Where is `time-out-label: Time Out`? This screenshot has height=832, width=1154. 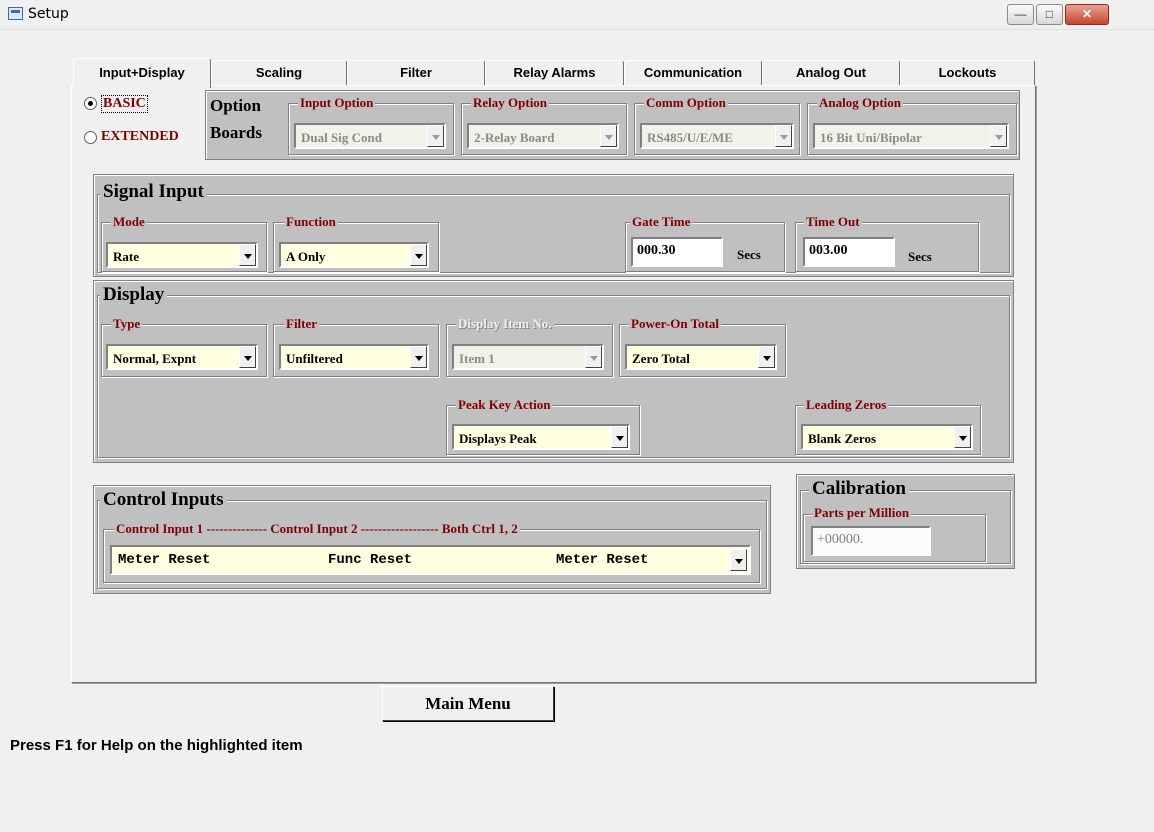
time-out-label: Time Out is located at coordinates (833, 222).